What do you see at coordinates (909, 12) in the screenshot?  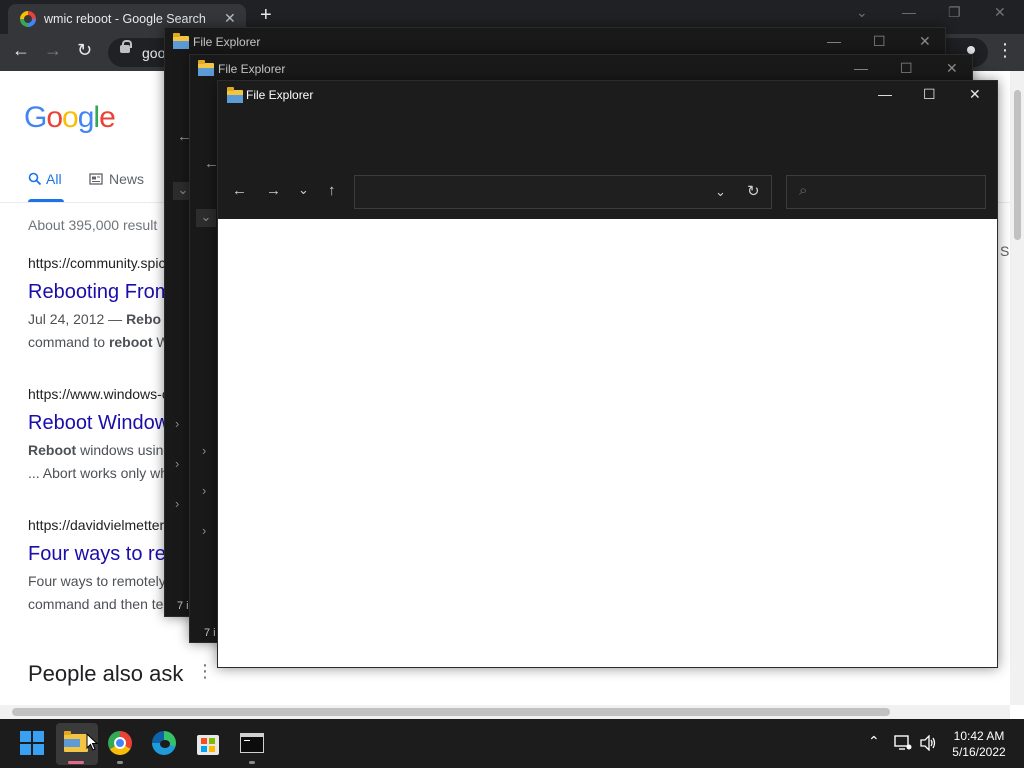 I see `chrome-minimize-button: —` at bounding box center [909, 12].